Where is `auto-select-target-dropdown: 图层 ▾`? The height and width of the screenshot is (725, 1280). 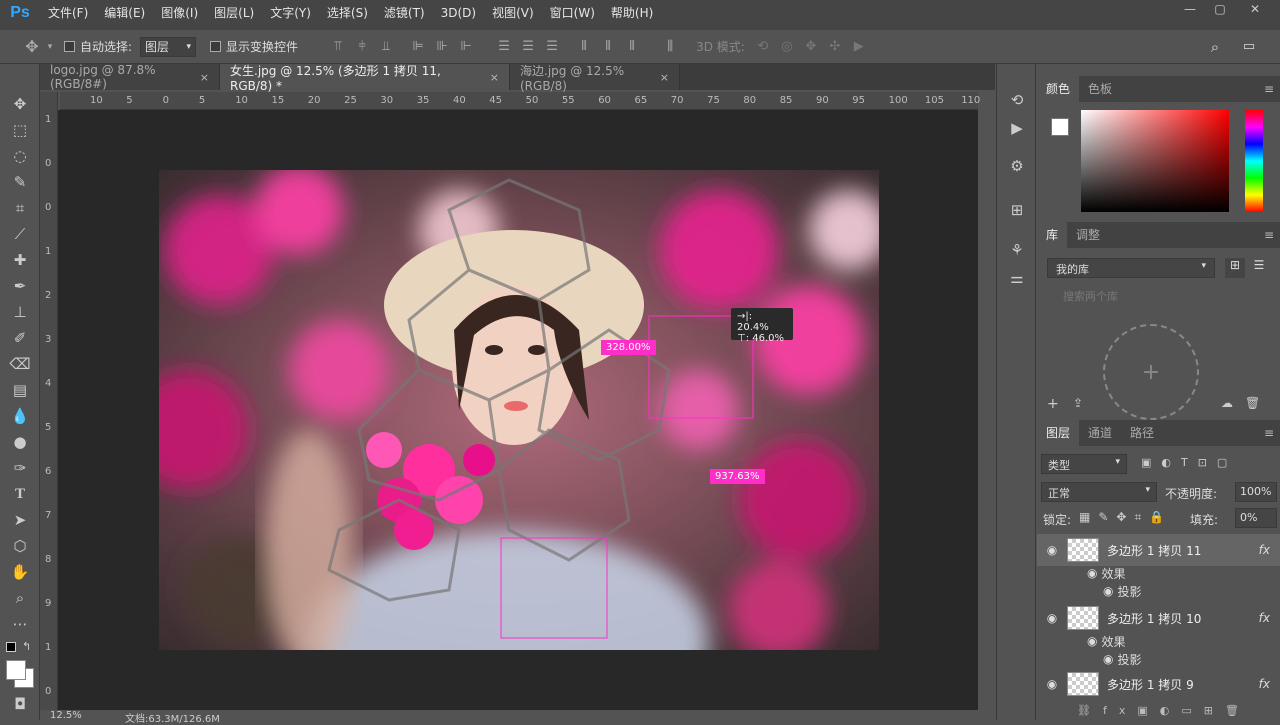
auto-select-target-dropdown: 图层 ▾ is located at coordinates (168, 46).